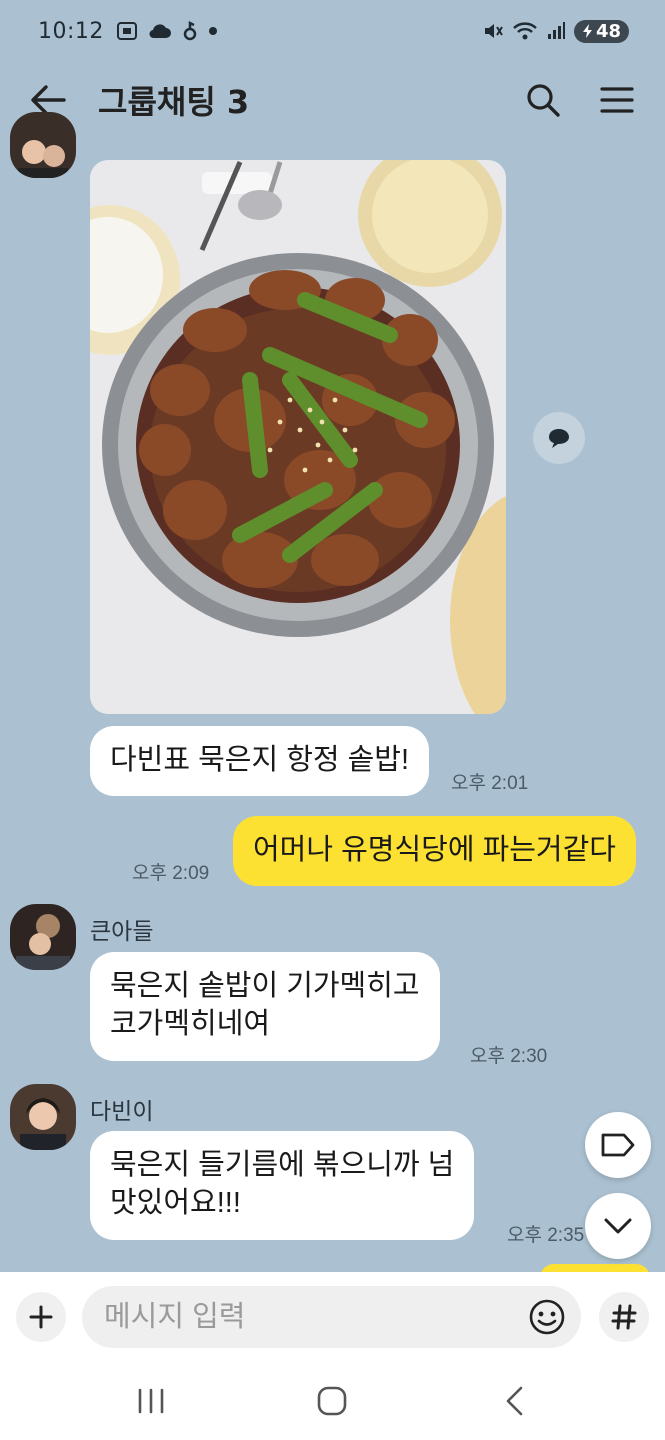  I want to click on tag-button, so click(618, 1145).